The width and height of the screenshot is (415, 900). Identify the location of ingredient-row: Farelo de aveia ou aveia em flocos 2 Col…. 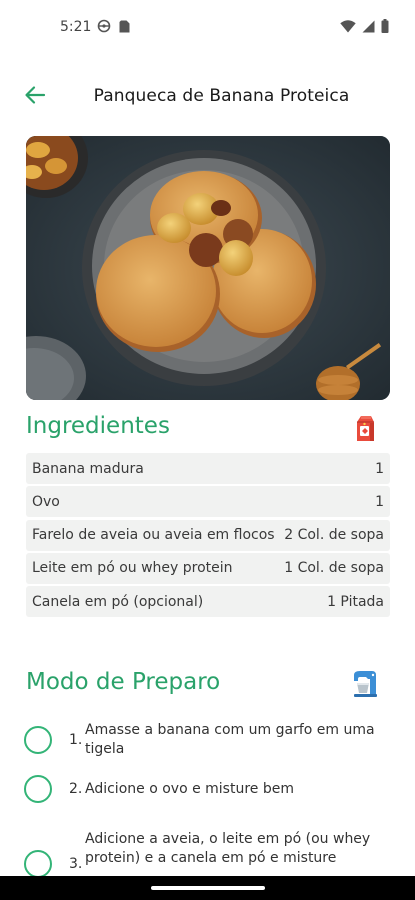
(208, 535).